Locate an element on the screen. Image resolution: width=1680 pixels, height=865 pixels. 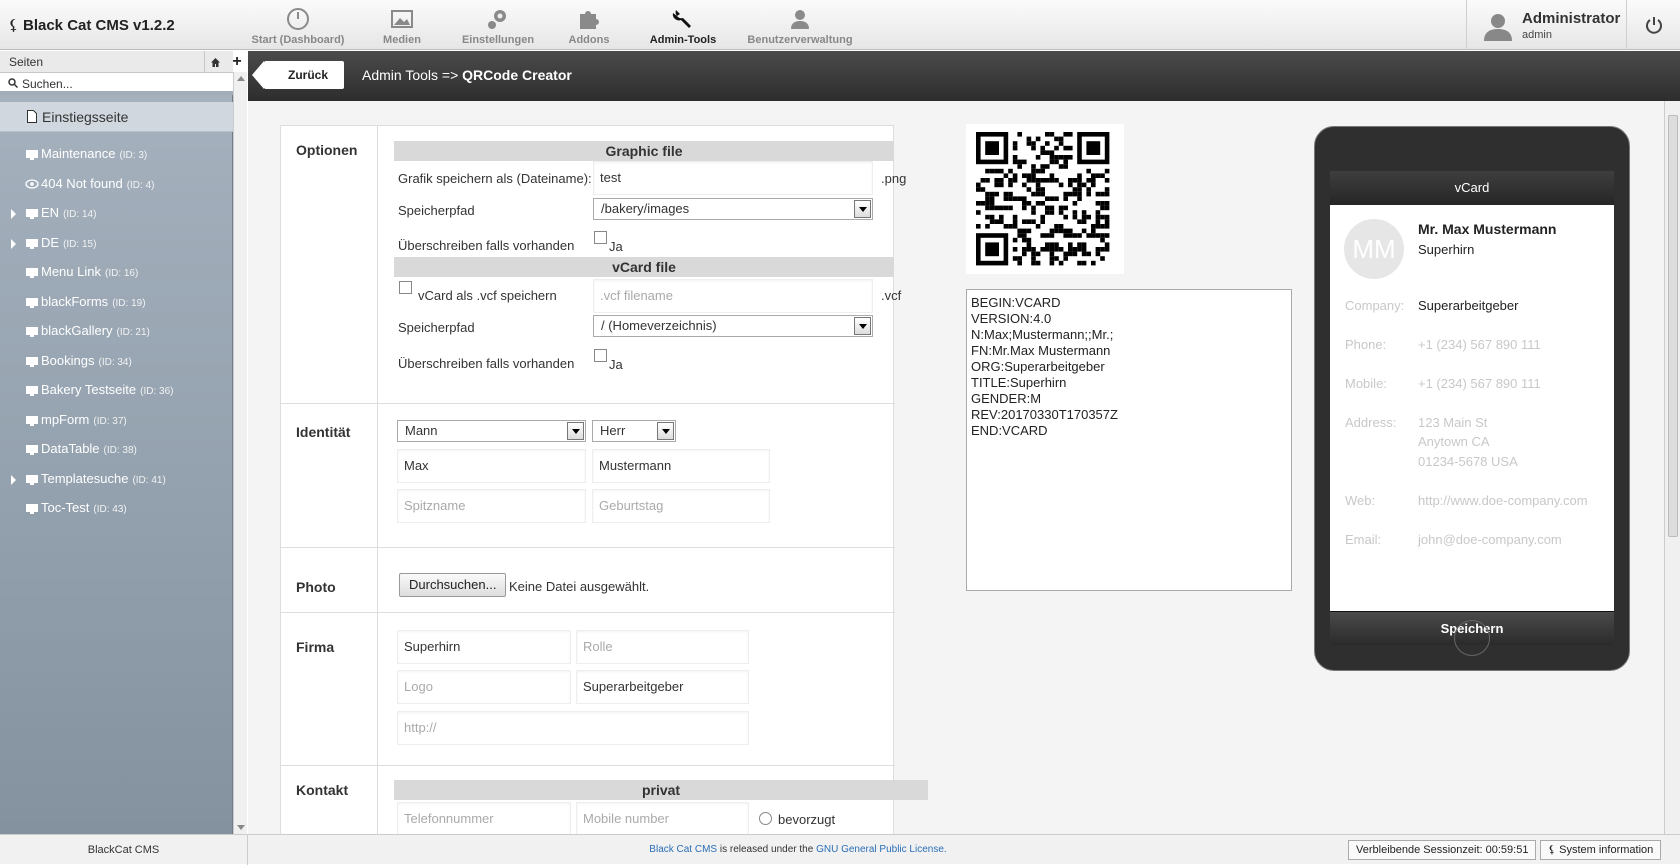
logo-input: Logo is located at coordinates (484, 687).